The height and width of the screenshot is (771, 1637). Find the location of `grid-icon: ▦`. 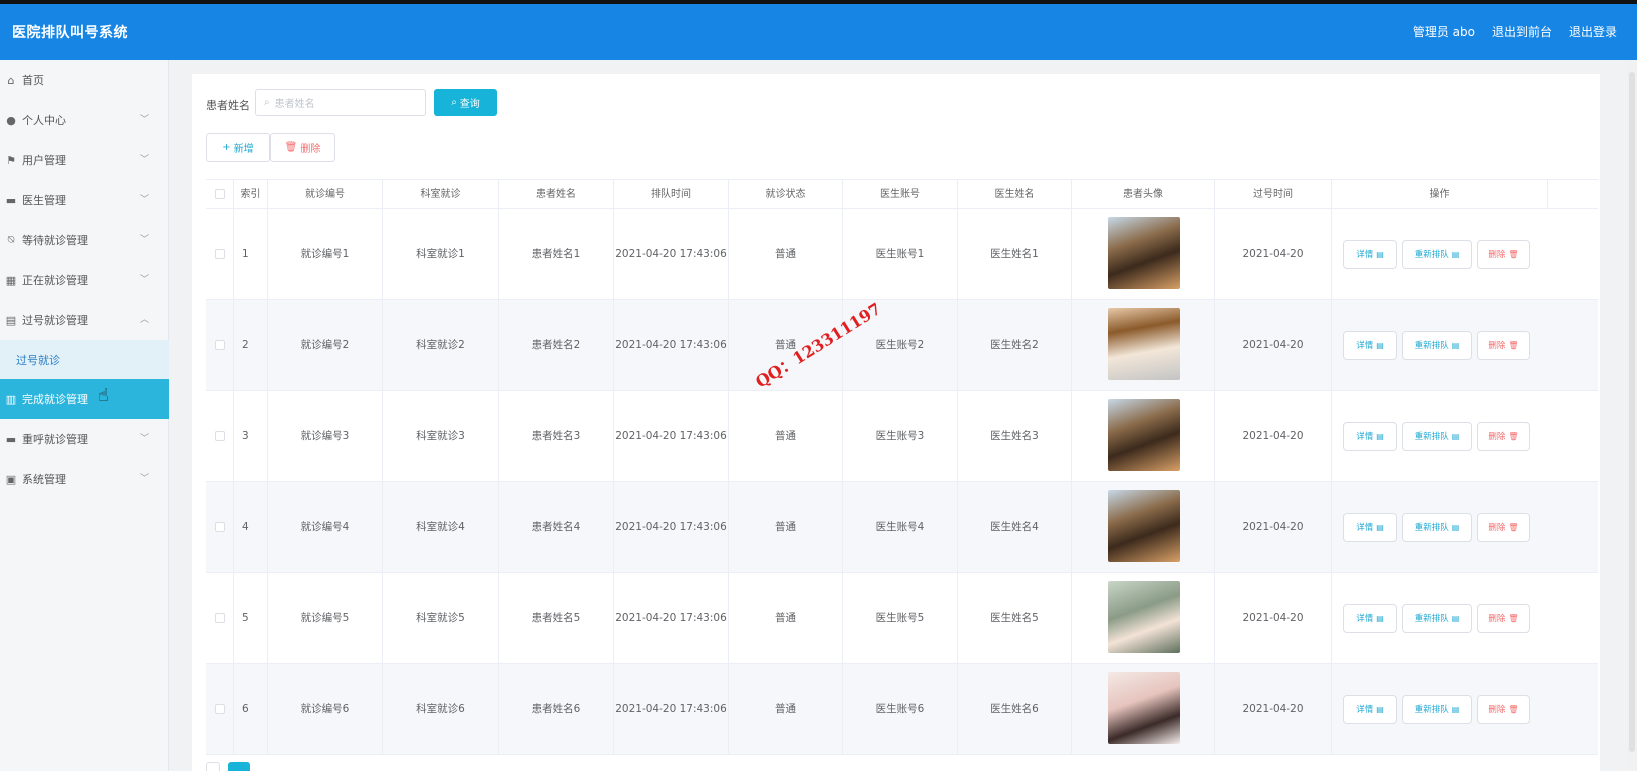

grid-icon: ▦ is located at coordinates (11, 280).